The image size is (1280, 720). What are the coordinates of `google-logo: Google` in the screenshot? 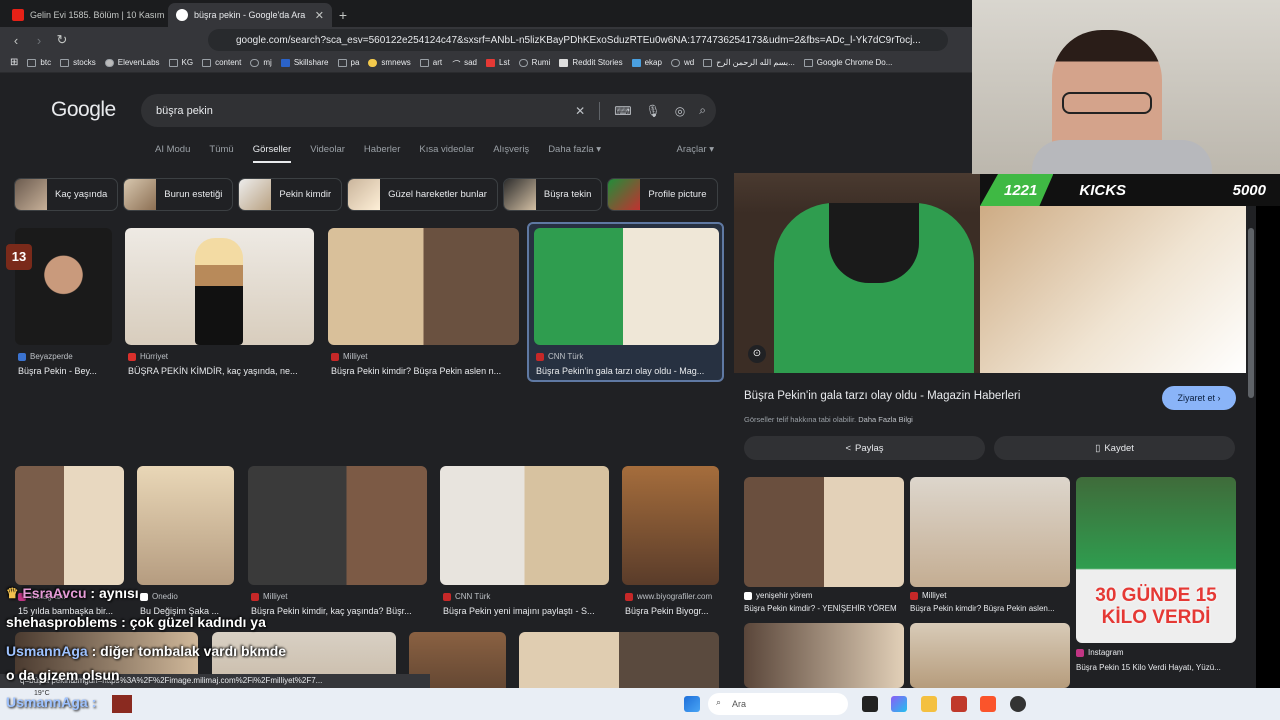 It's located at (83, 110).